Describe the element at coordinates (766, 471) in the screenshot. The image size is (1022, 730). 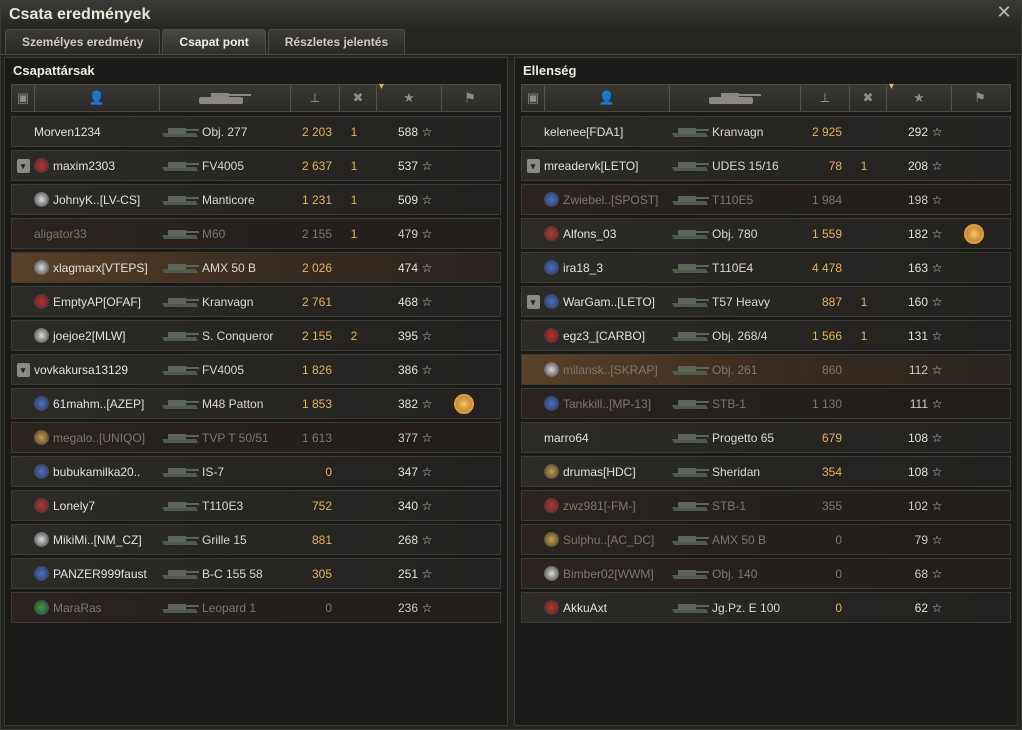
I see `player-row: drumas[HDC] Sheridan 354 108 ☆` at that location.